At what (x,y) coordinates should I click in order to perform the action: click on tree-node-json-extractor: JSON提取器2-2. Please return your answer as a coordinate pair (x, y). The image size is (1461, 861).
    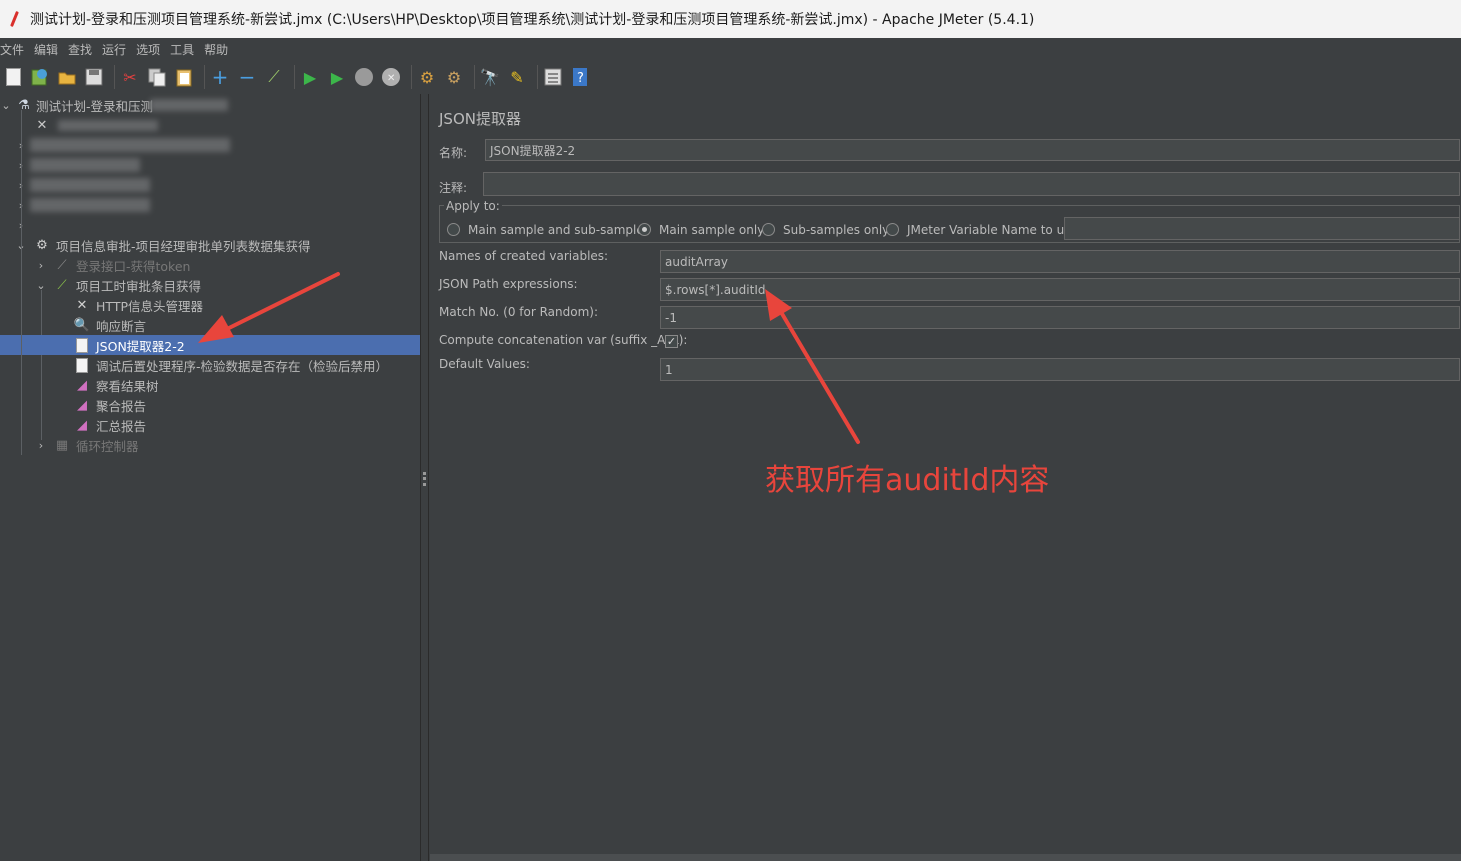
    Looking at the image, I should click on (210, 345).